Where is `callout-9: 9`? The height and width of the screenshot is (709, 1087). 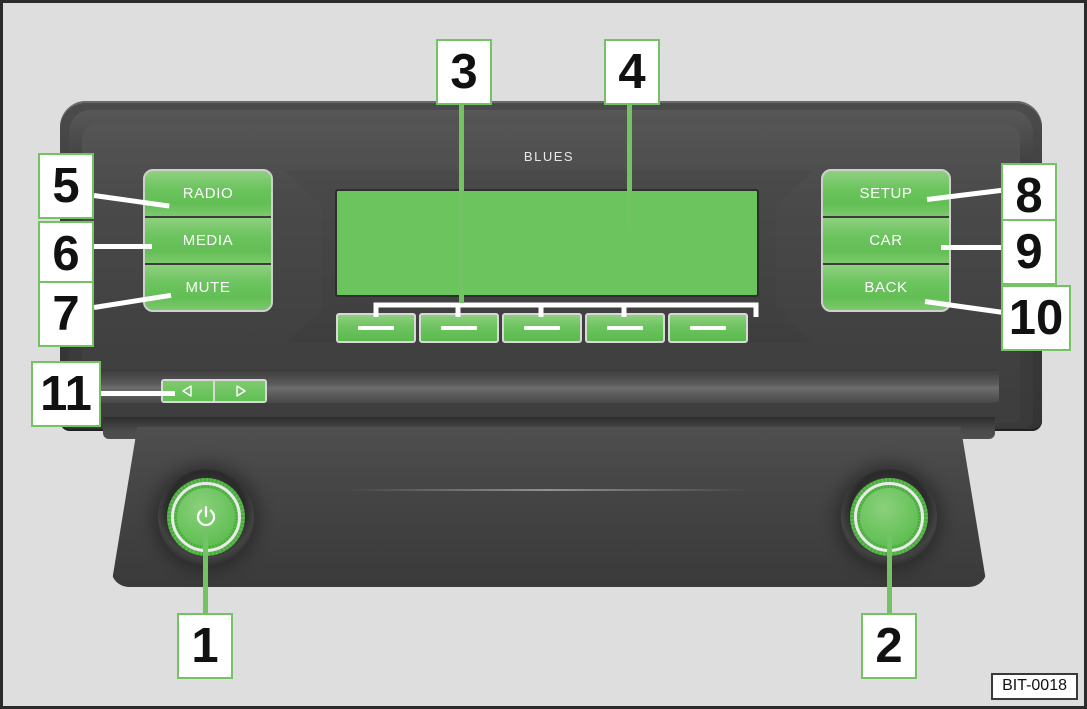
callout-9: 9 is located at coordinates (1029, 252).